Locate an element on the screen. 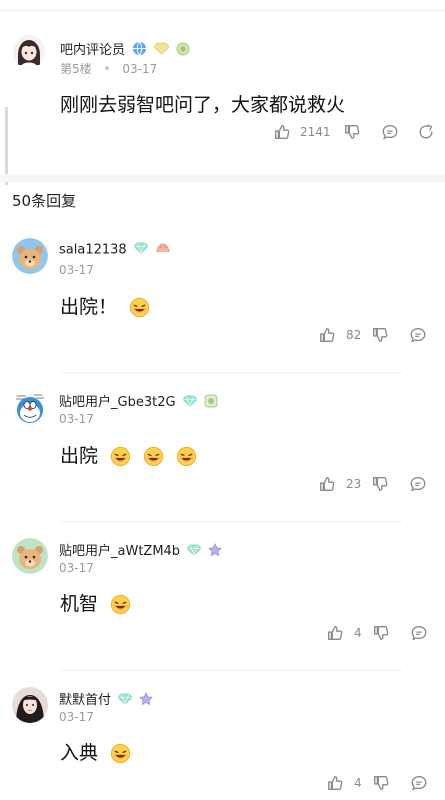 The image size is (445, 800). reply-content: 出院！ is located at coordinates (89, 307).